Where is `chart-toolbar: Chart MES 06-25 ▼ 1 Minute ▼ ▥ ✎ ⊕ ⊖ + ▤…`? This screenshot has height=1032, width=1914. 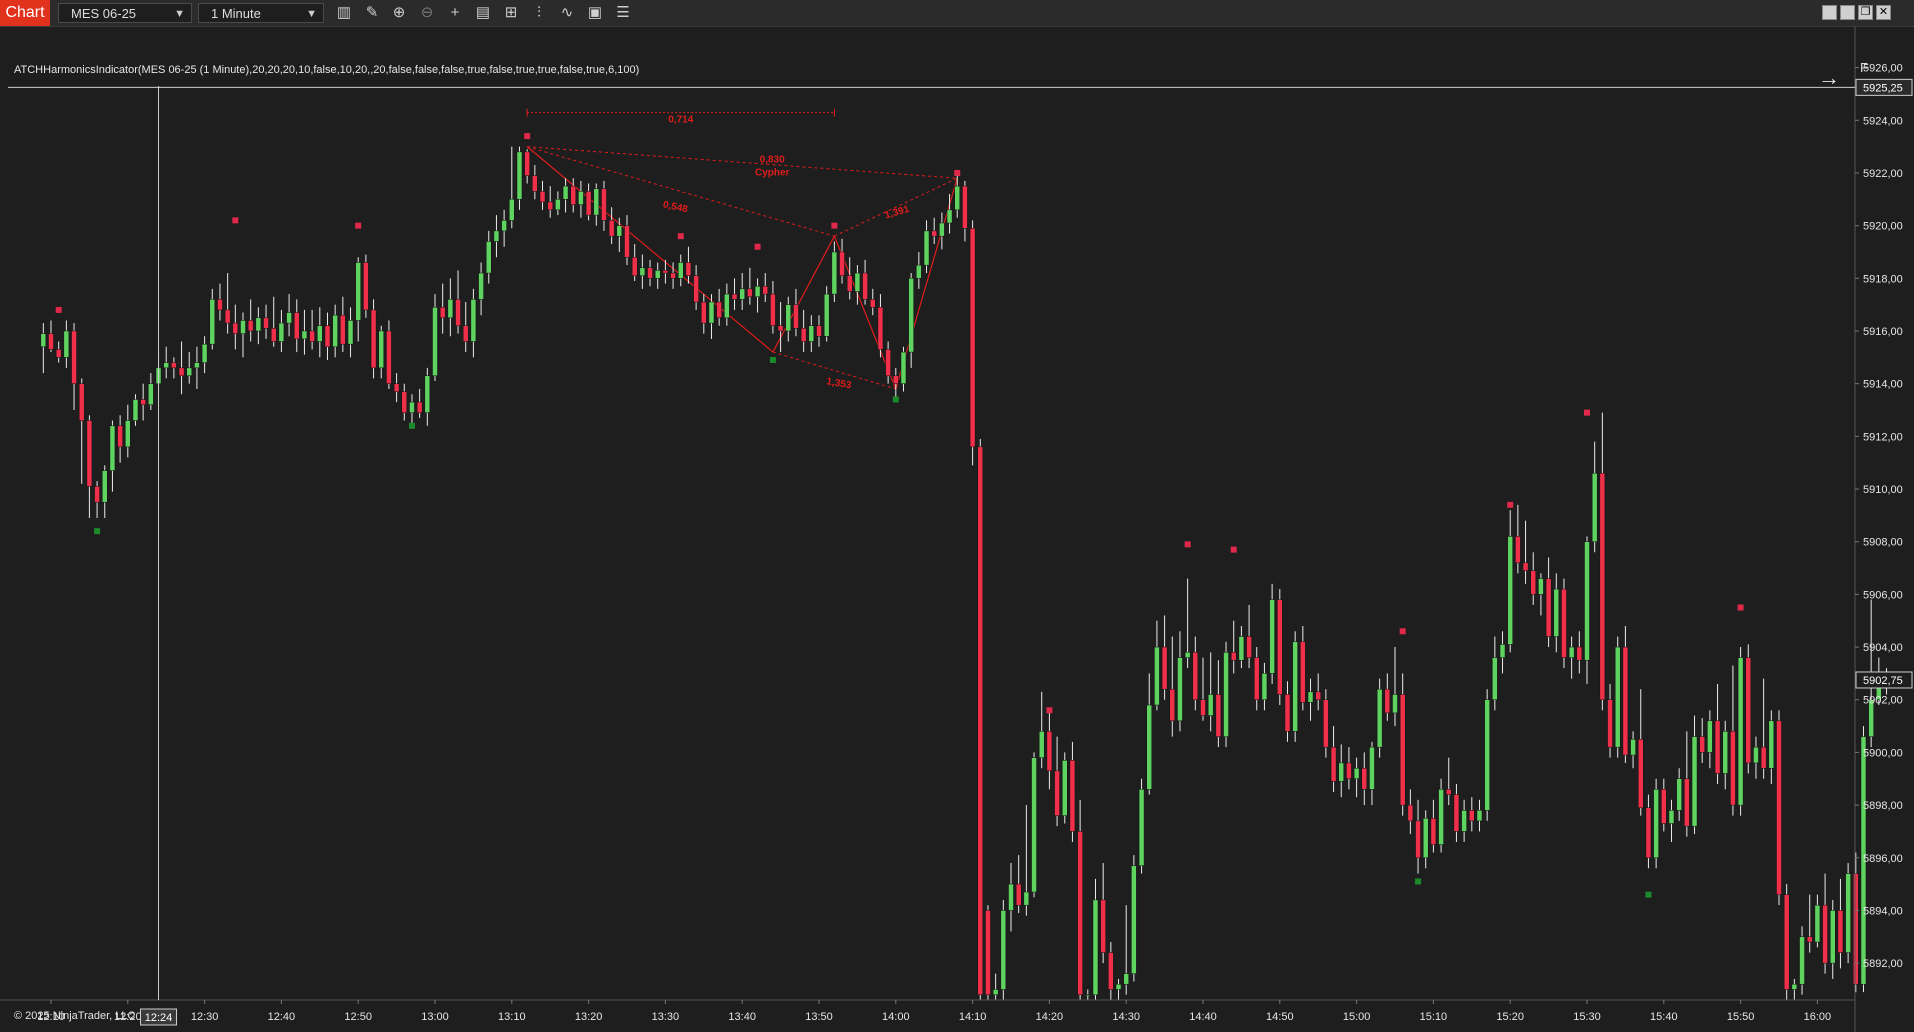
chart-toolbar: Chart MES 06-25 ▼ 1 Minute ▼ ▥ ✎ ⊕ ⊖ + ▤… is located at coordinates (957, 13).